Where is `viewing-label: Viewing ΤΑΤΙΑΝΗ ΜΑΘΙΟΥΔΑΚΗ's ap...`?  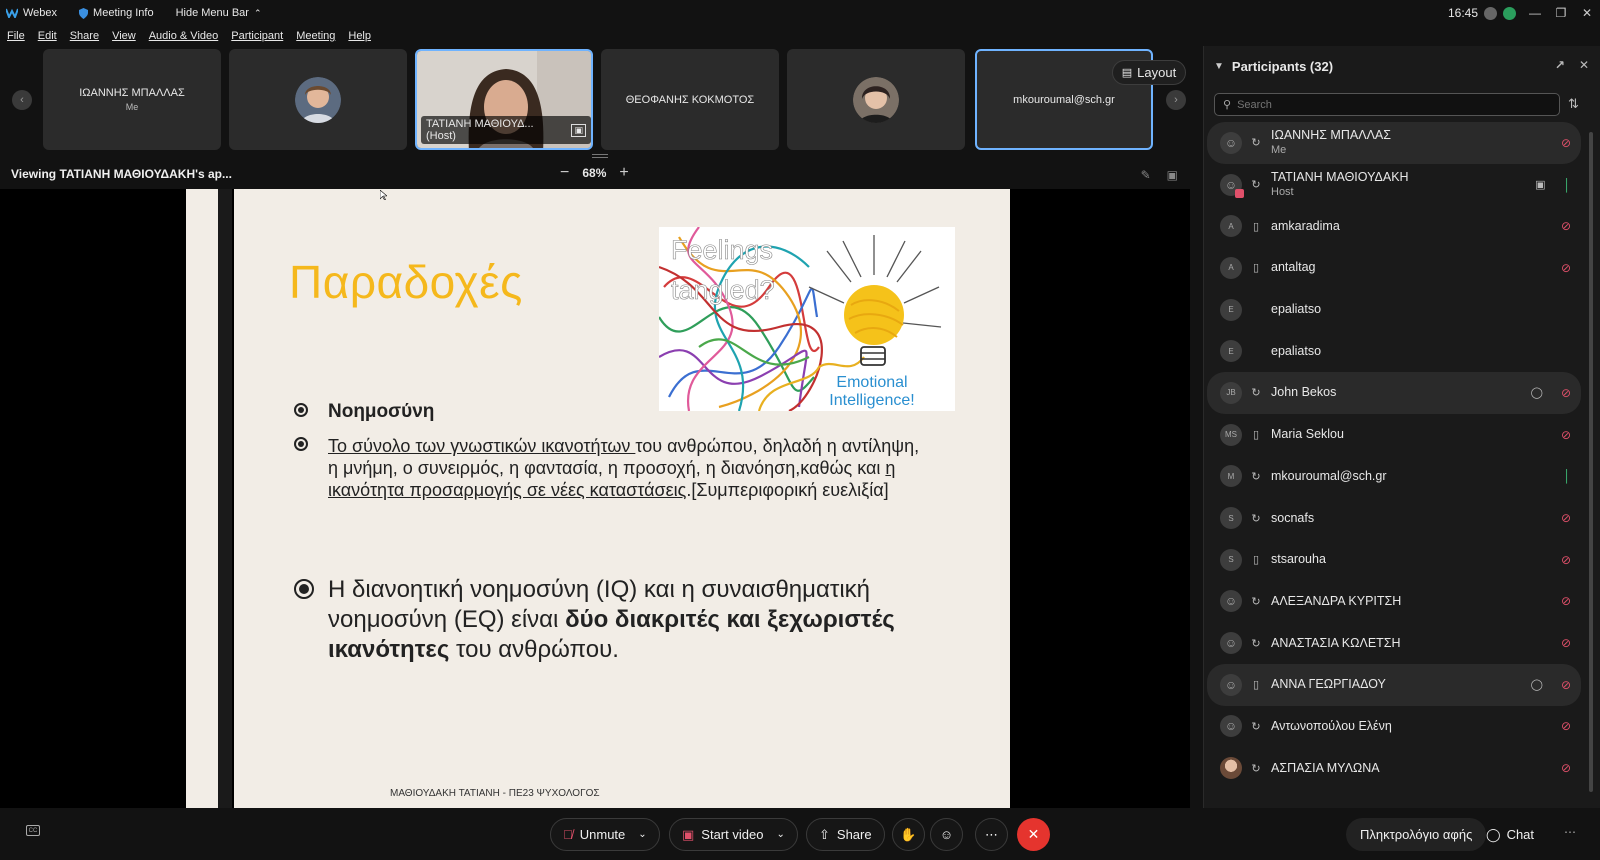
viewing-label: Viewing ΤΑΤΙΑΝΗ ΜΑΘΙΟΥΔΑΚΗ's ap... is located at coordinates (121, 174).